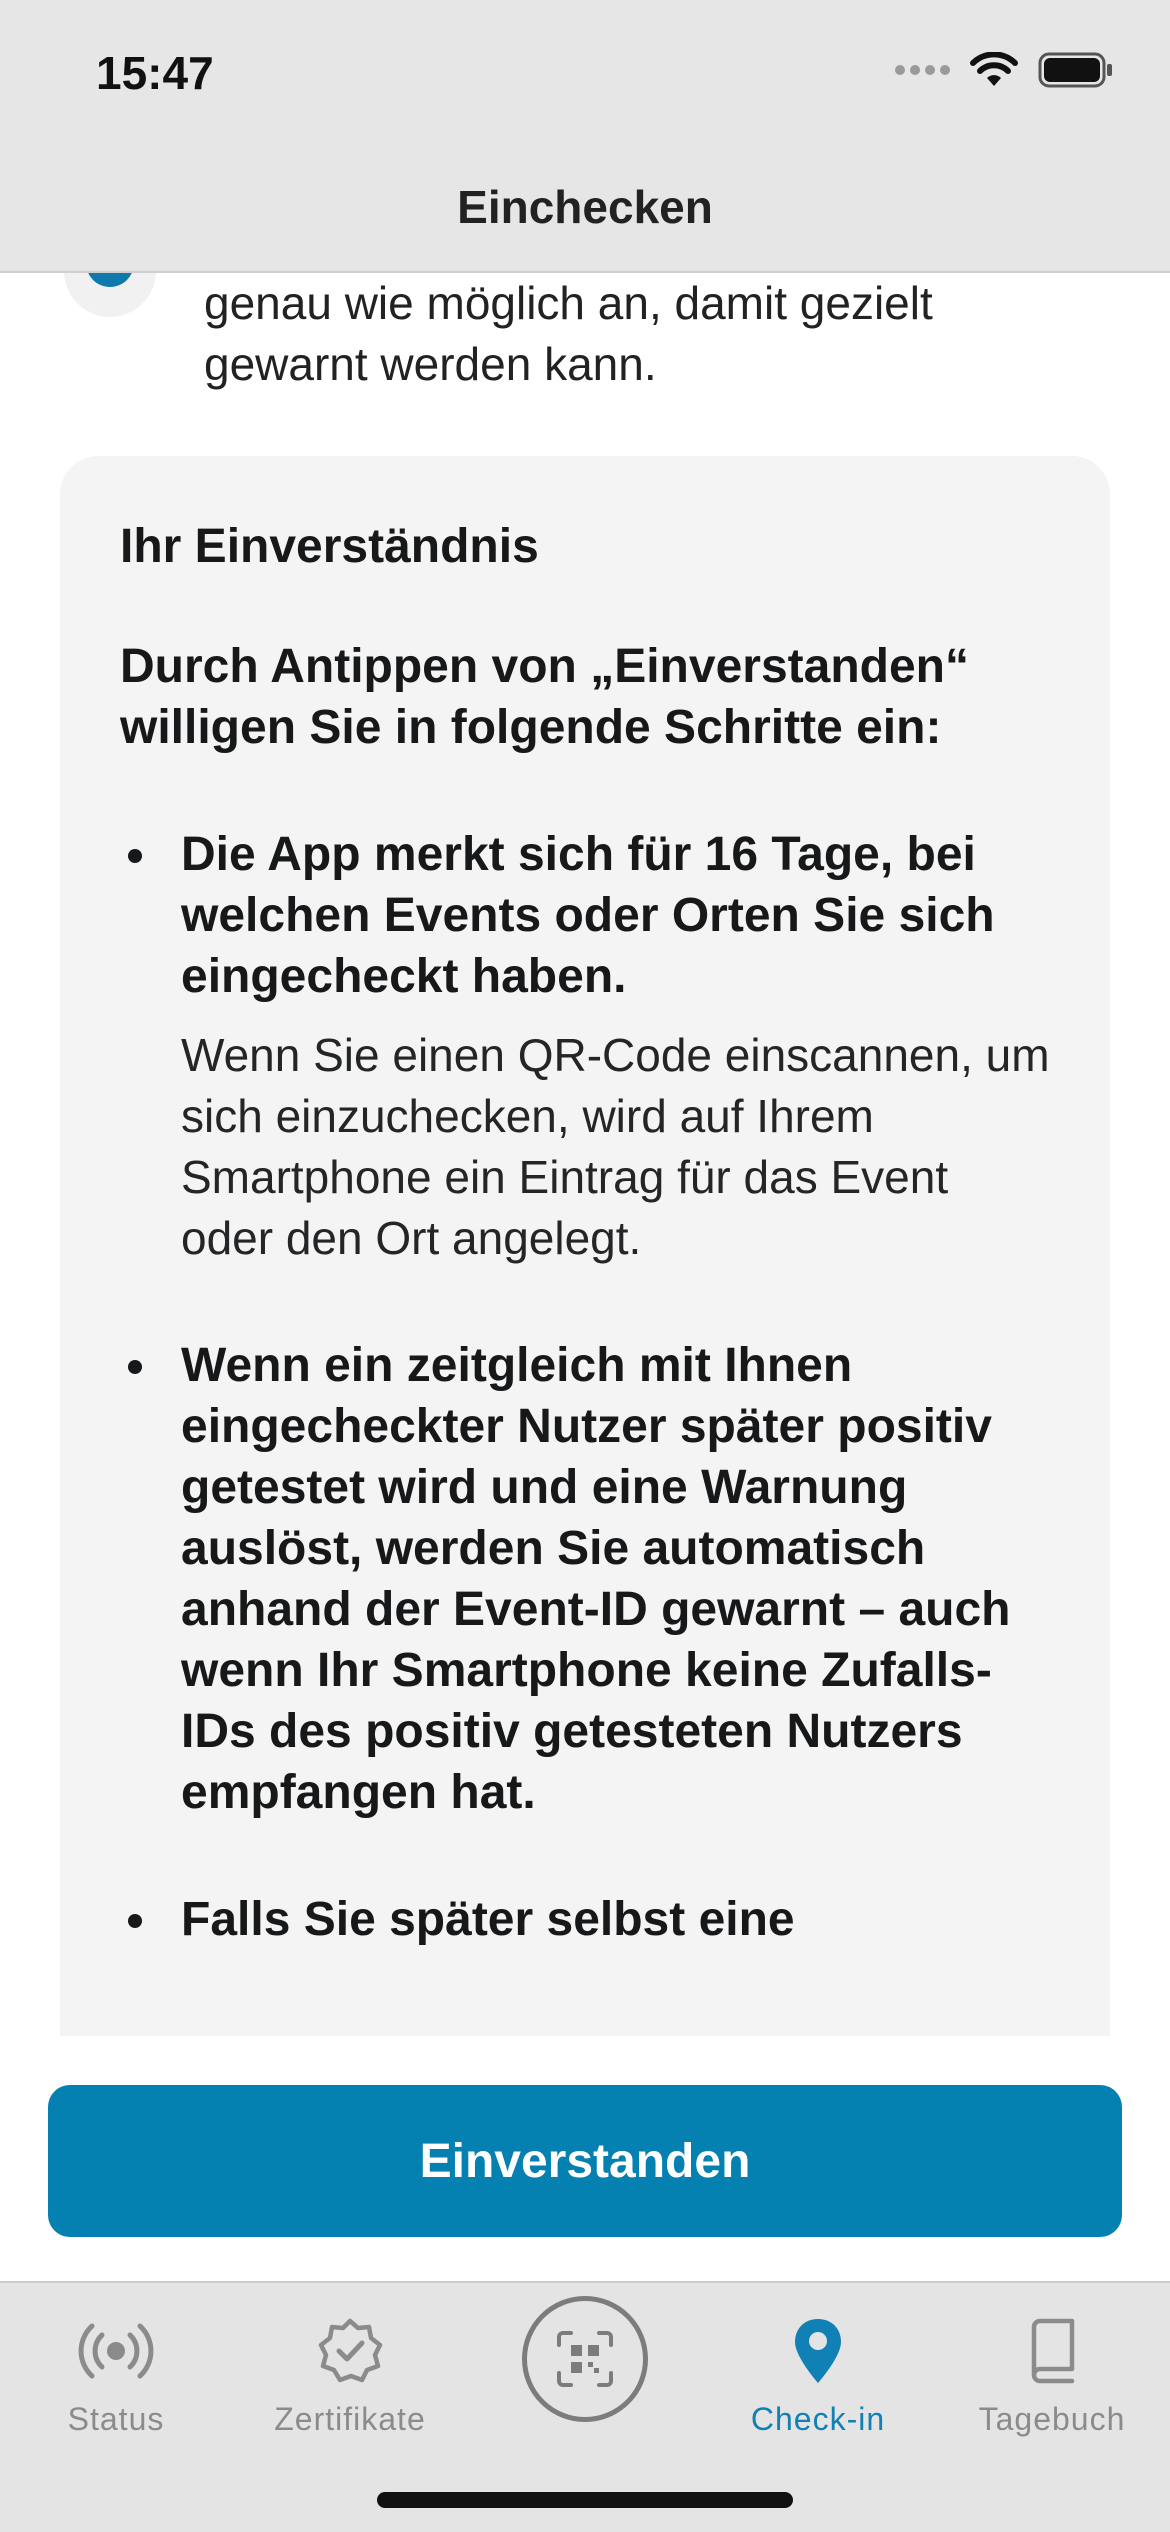 Image resolution: width=1170 pixels, height=2532 pixels. I want to click on tab-check-in: Check-in, so click(818, 2378).